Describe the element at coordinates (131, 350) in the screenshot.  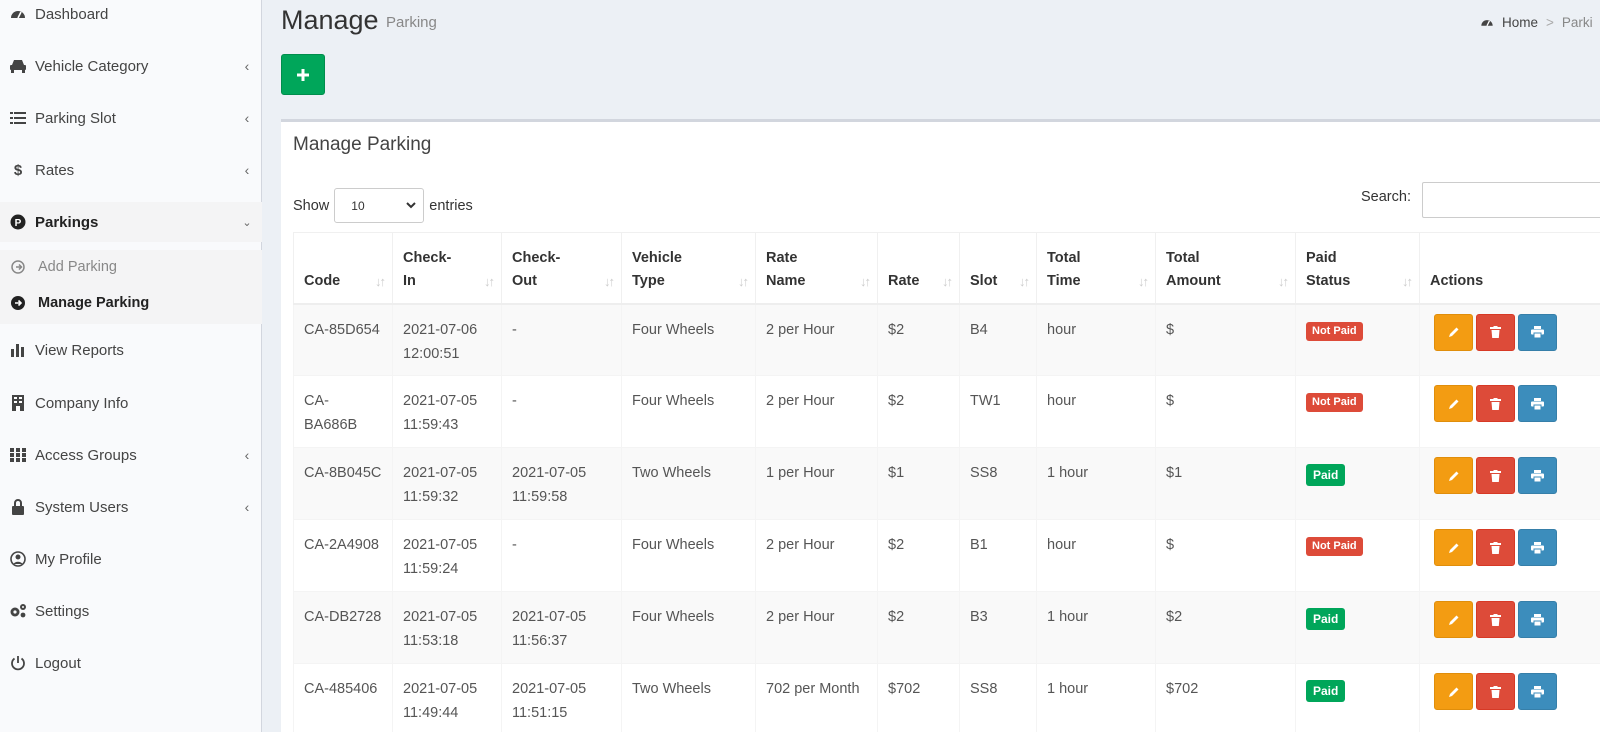
I see `sidebar-item-view-reports: View Reports` at that location.